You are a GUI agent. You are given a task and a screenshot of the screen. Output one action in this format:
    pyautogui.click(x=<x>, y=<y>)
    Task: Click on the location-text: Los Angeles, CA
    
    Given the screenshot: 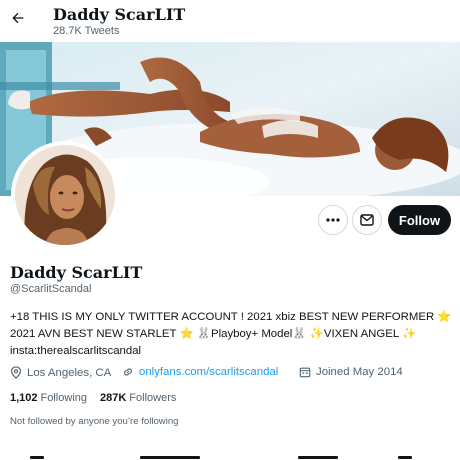 What is the action you would take?
    pyautogui.click(x=69, y=372)
    